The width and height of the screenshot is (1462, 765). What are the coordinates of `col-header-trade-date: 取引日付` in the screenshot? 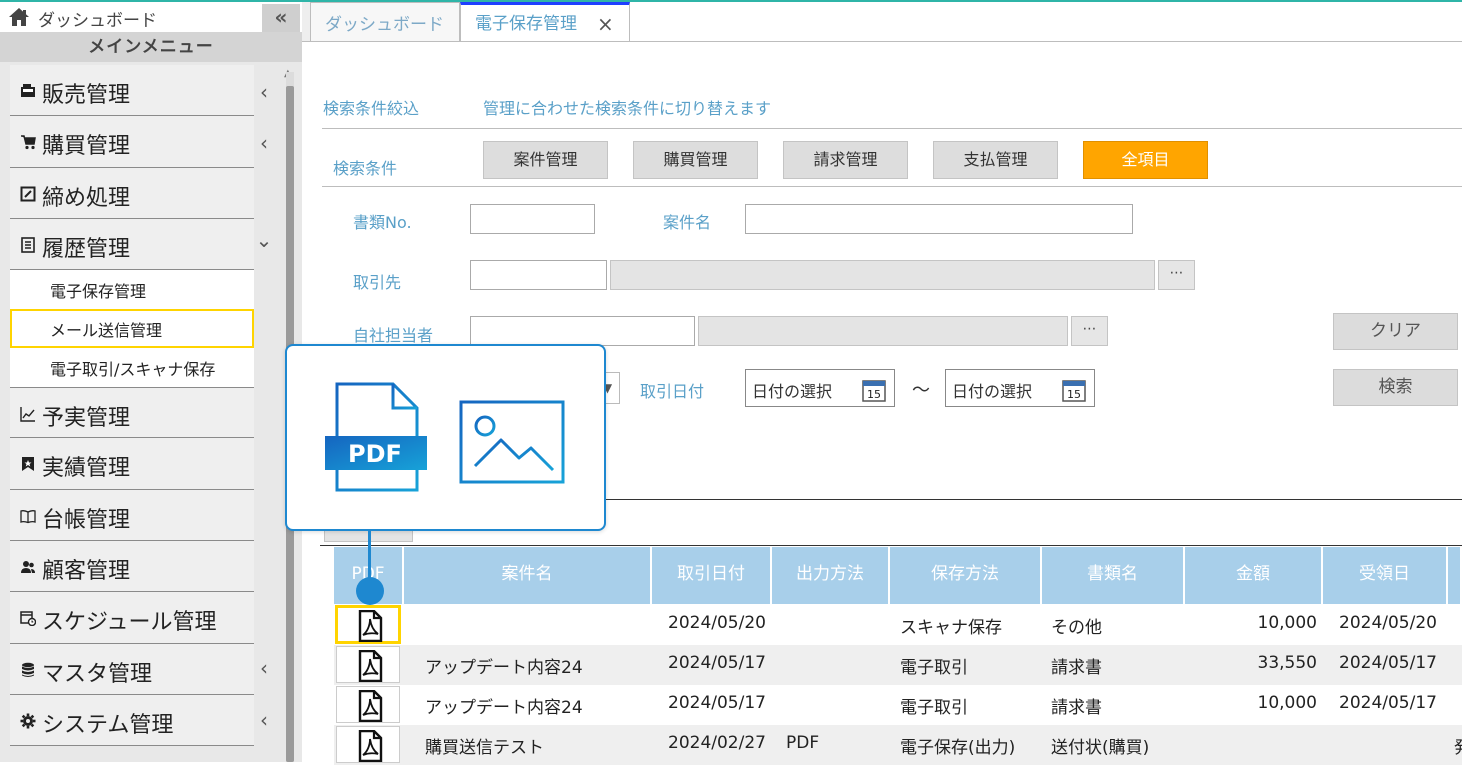 It's located at (712, 575).